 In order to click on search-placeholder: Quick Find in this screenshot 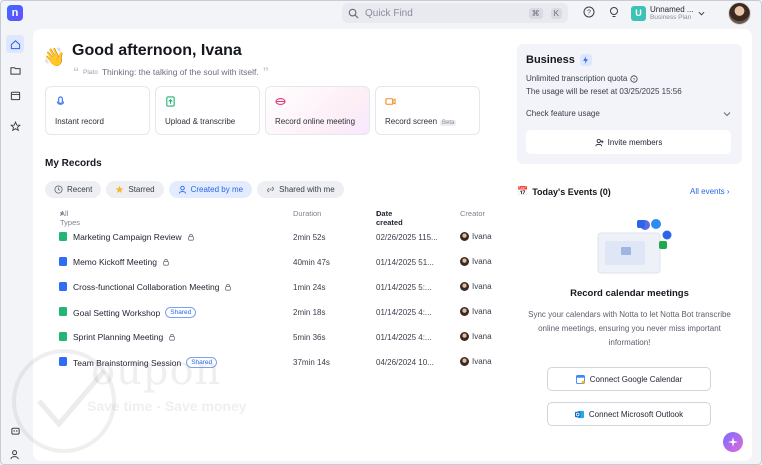, I will do `click(389, 13)`.